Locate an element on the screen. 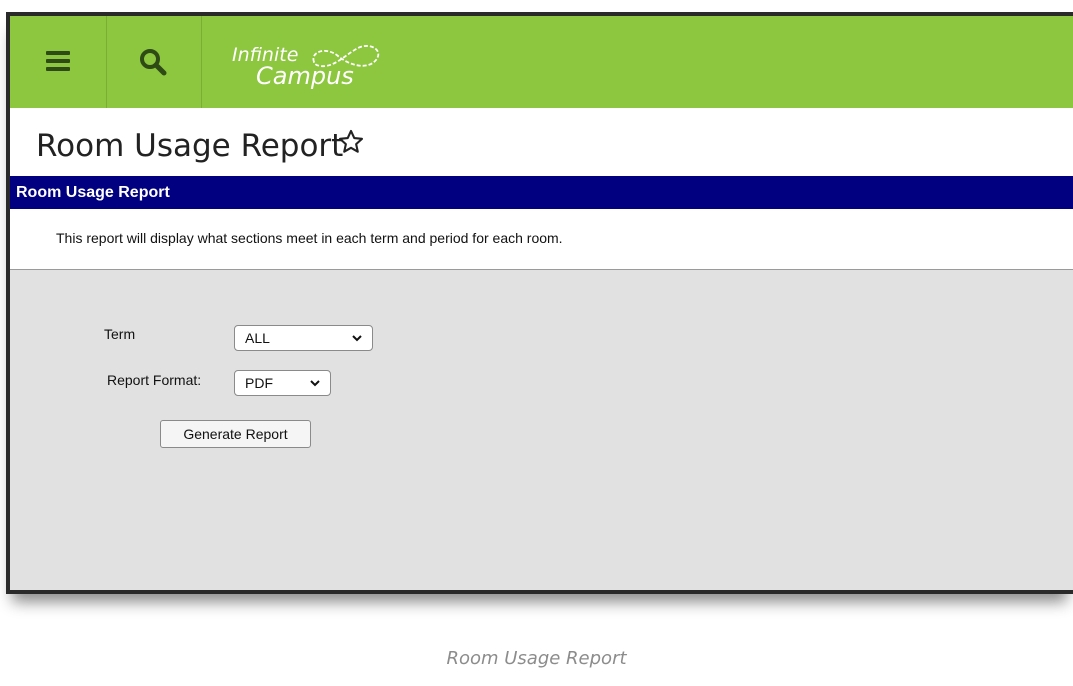 The height and width of the screenshot is (686, 1073). term-selected-value: ALL is located at coordinates (257, 338).